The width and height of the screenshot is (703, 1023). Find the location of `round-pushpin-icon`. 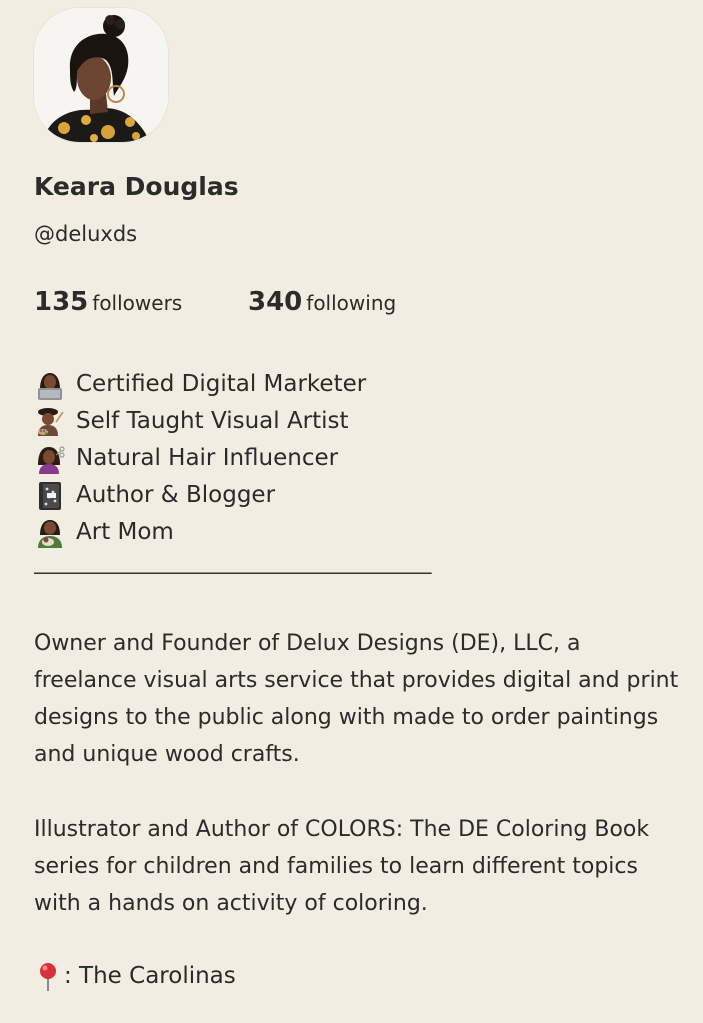

round-pushpin-icon is located at coordinates (48, 977).